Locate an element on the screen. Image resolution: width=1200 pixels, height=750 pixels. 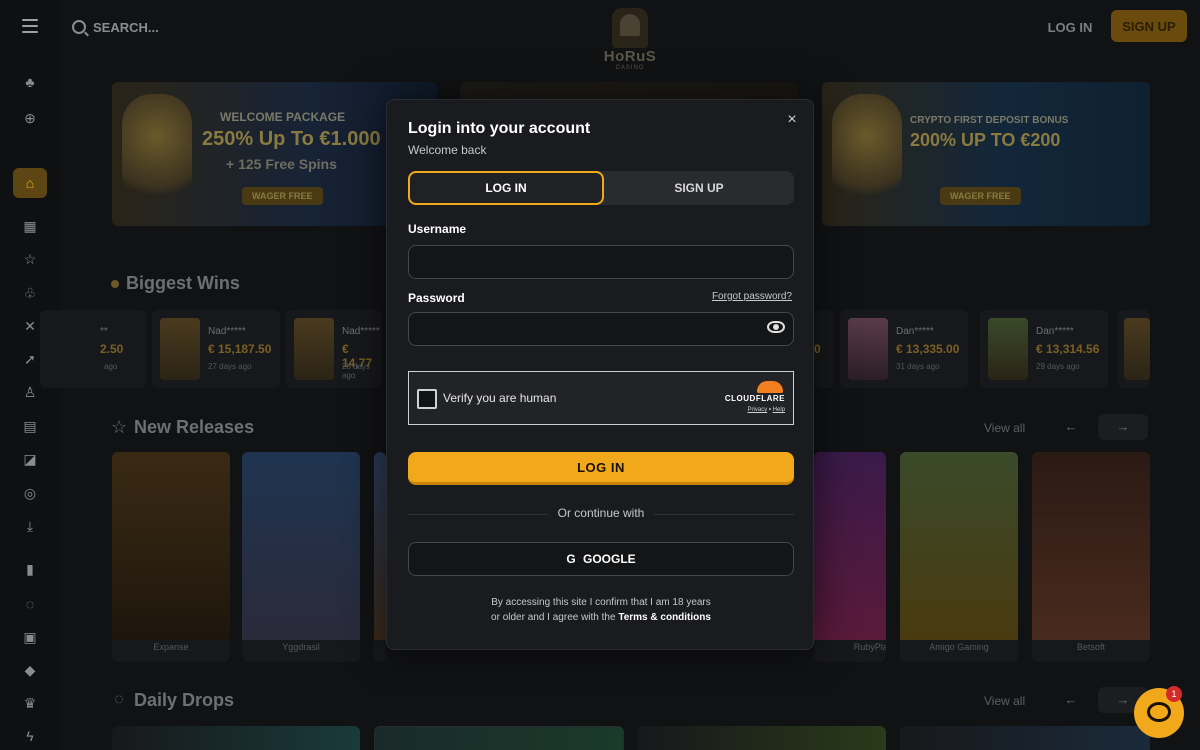
win-card: Nad***** € 15,187.50 27 days ago is located at coordinates (216, 349).